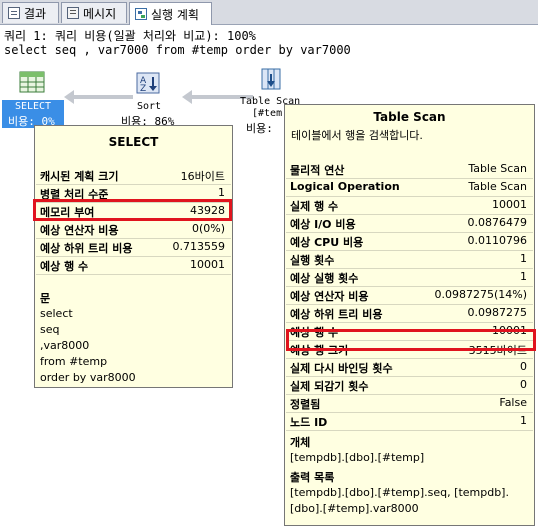  Describe the element at coordinates (133, 266) in the screenshot. I see `property-row: 예상 행 수 10001` at that location.